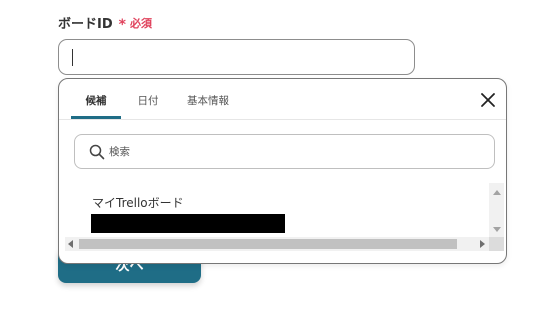 The width and height of the screenshot is (559, 315). What do you see at coordinates (138, 202) in the screenshot?
I see `list-item-title: マイTrelloボード` at bounding box center [138, 202].